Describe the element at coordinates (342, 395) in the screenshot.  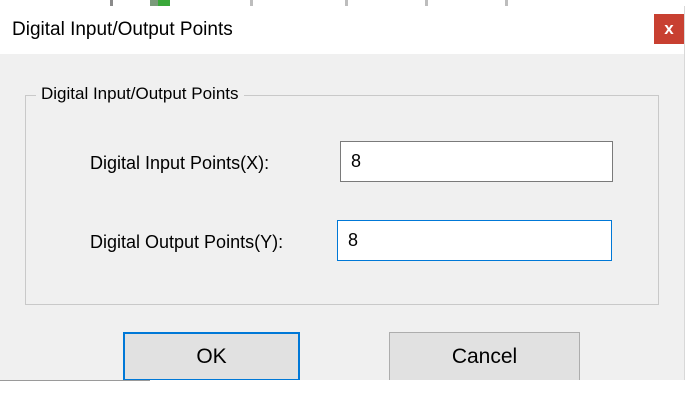
I see `background-app-area` at that location.